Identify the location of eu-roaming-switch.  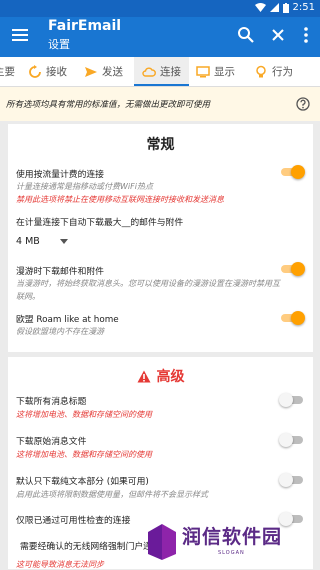
(292, 318).